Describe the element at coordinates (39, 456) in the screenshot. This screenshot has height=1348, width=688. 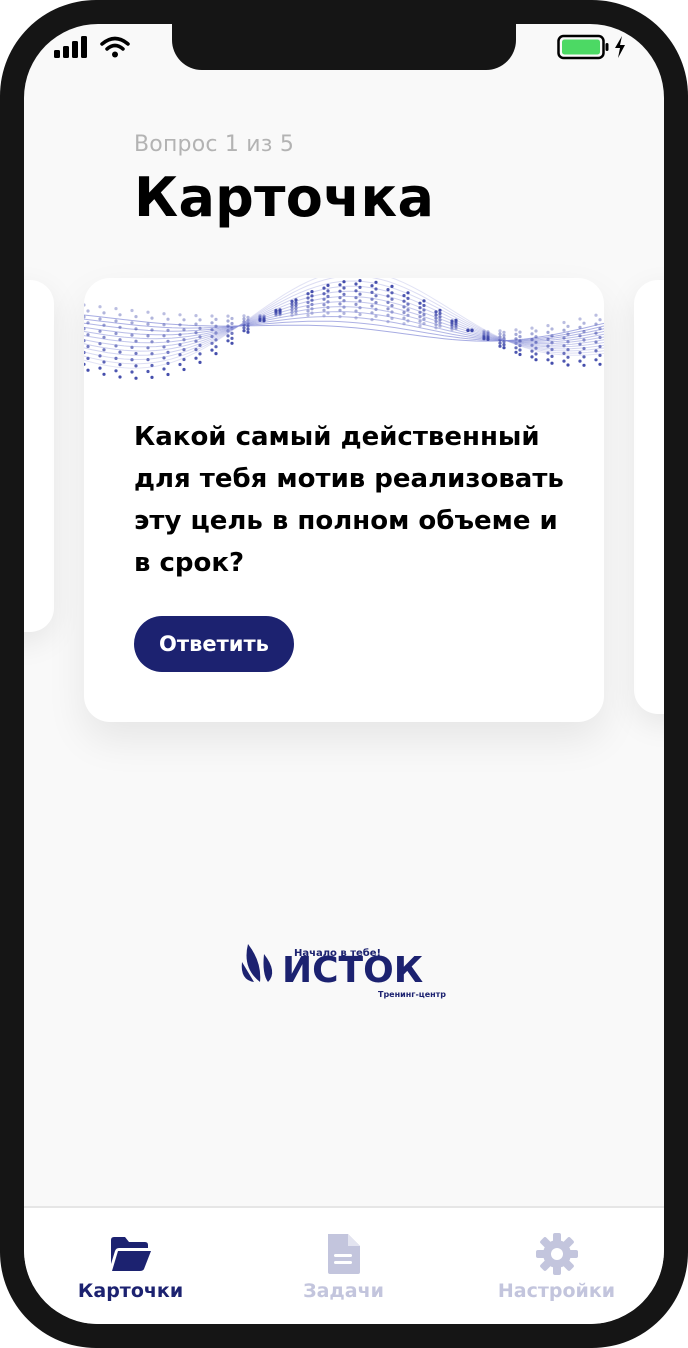
I see `previous-card` at that location.